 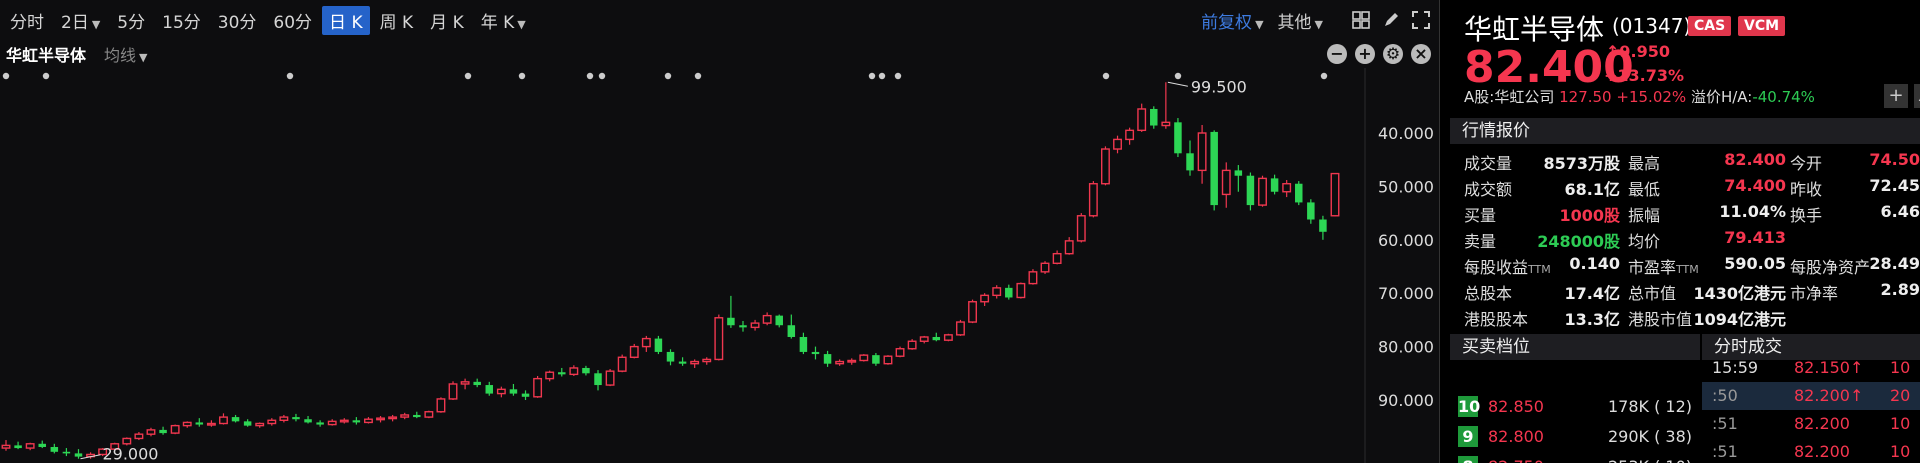 I want to click on period-tab-7: 周 K, so click(x=397, y=20).